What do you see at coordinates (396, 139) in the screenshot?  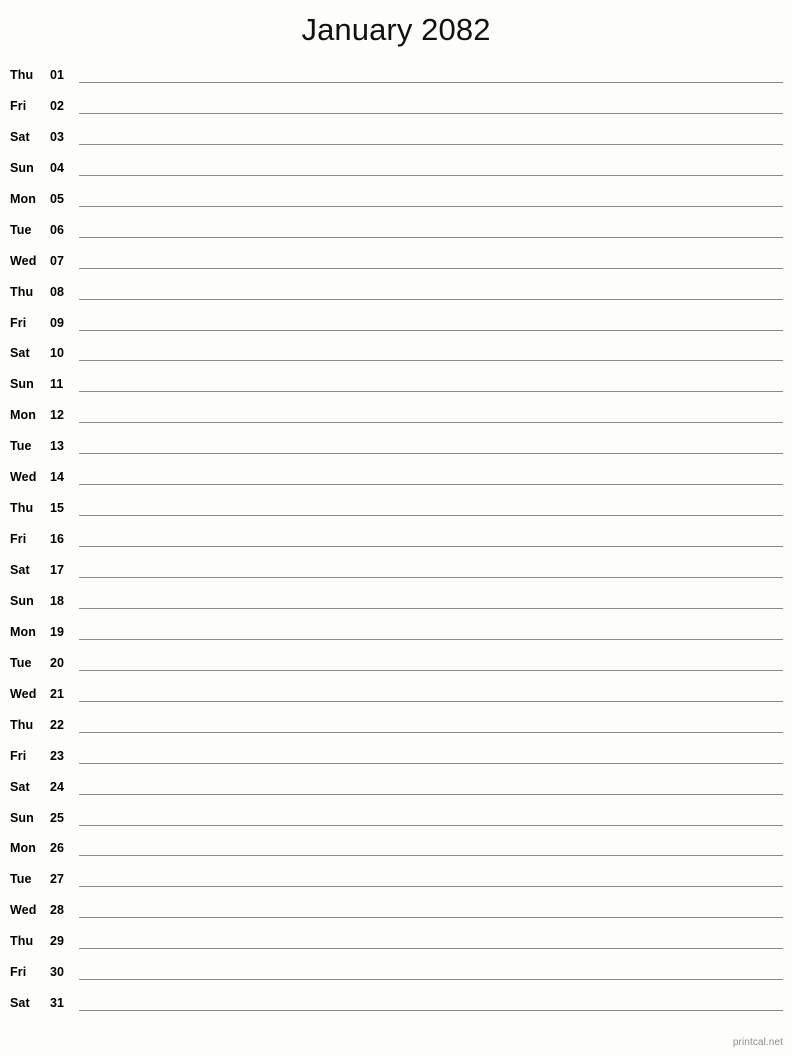 I see `day-row: Sat 03` at bounding box center [396, 139].